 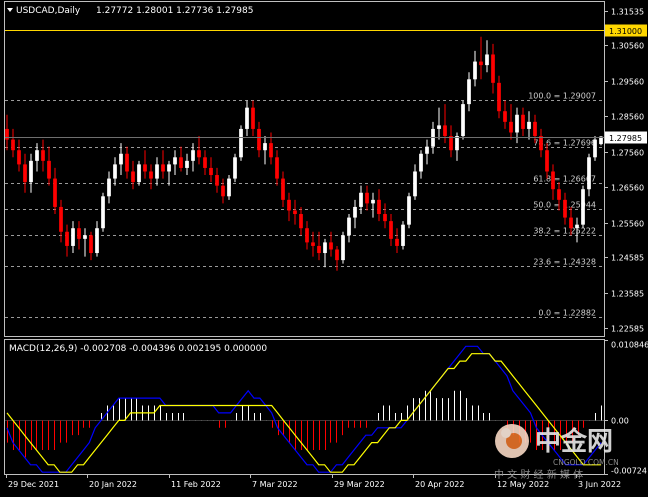 I want to click on price-tick-label: 1.31535, so click(x=627, y=12).